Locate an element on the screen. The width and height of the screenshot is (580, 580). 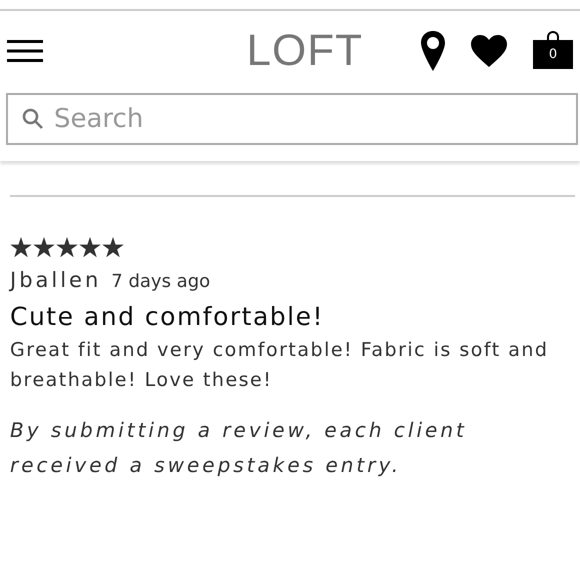
cart-count: 0 is located at coordinates (553, 54).